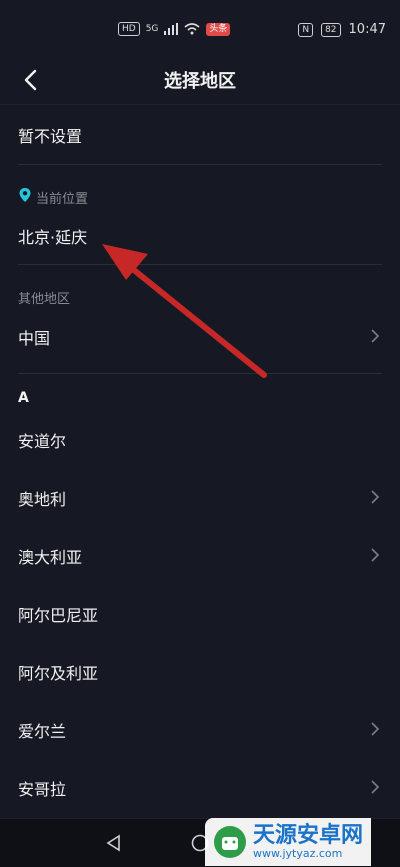 This screenshot has width=400, height=867. I want to click on chevron-left-icon, so click(30, 80).